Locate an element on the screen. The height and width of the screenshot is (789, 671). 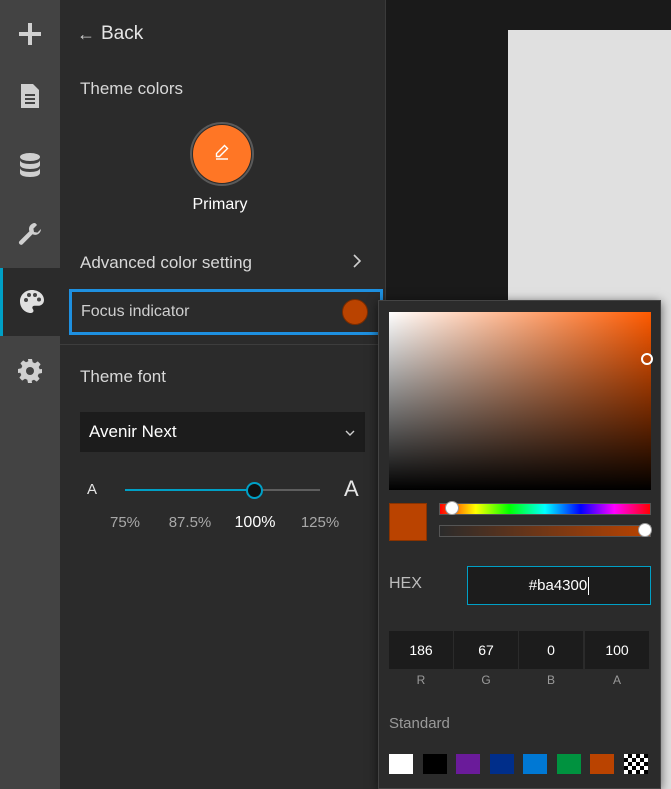
opacity-slider is located at coordinates (545, 530).